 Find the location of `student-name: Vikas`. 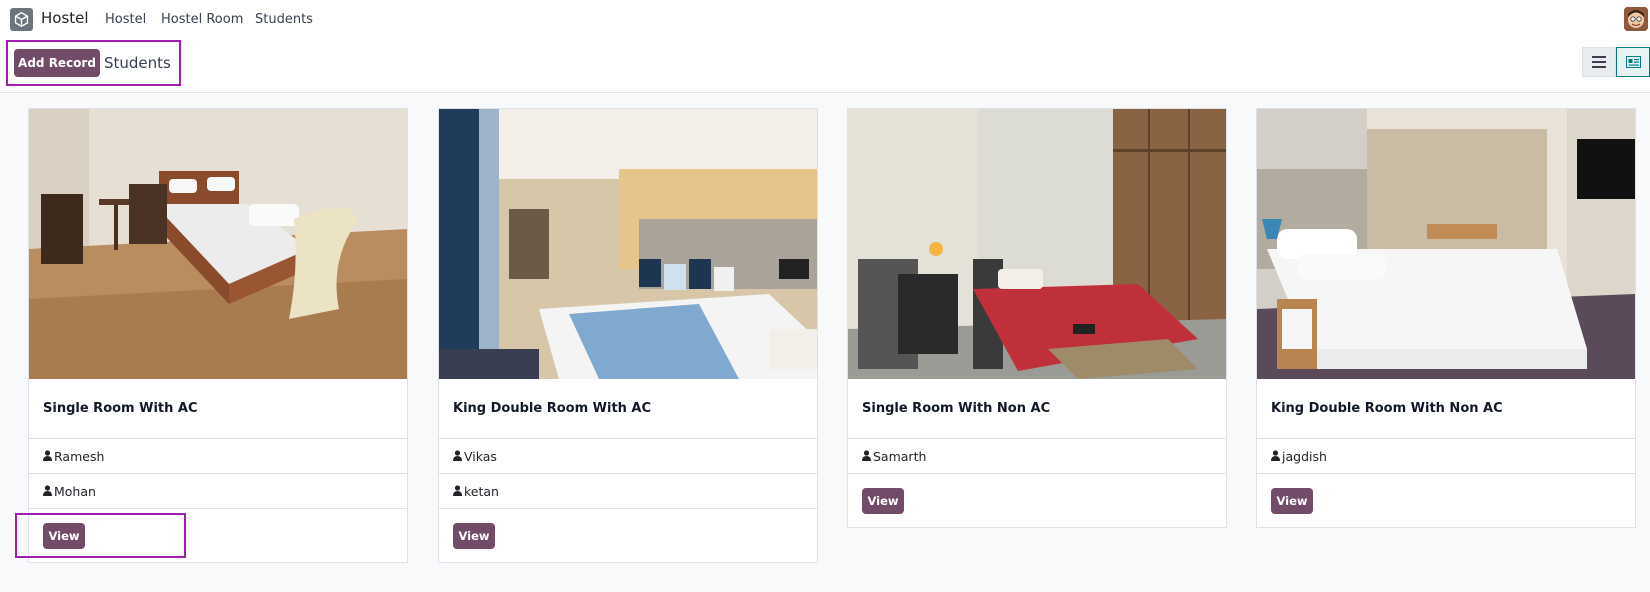

student-name: Vikas is located at coordinates (480, 456).